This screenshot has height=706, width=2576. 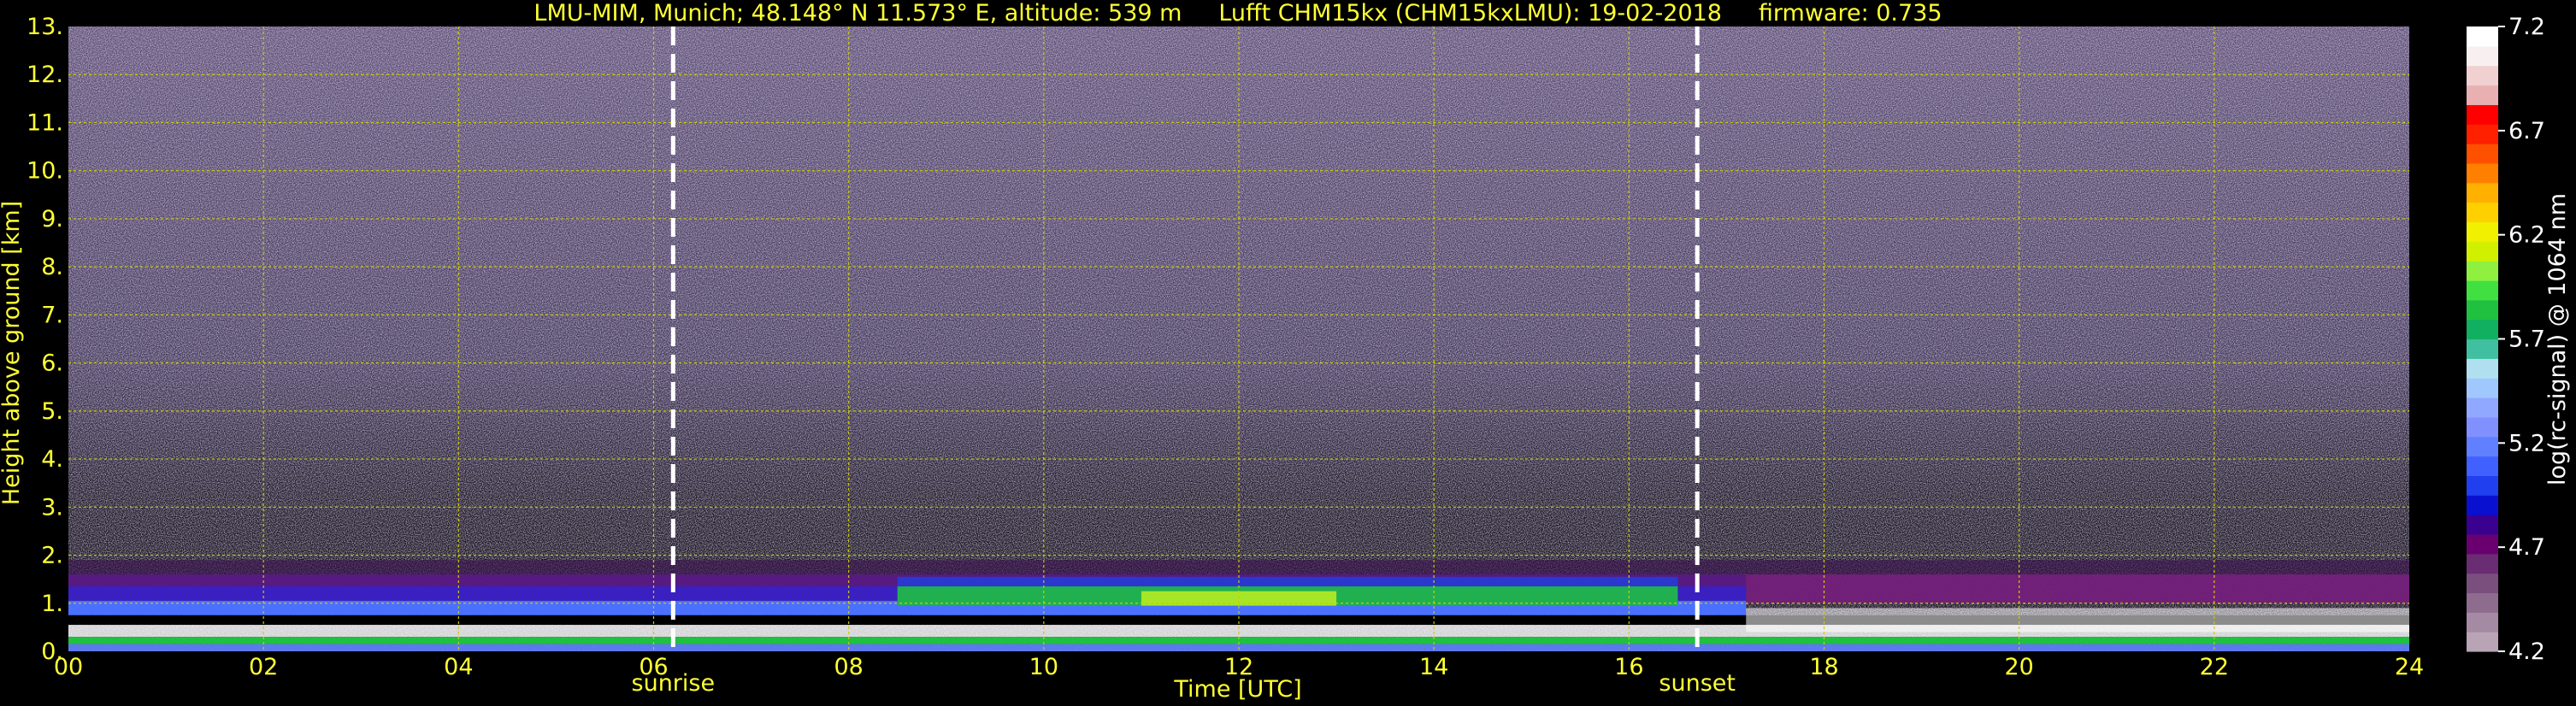 I want to click on colorbar-tick-label: 4.7, so click(x=2526, y=547).